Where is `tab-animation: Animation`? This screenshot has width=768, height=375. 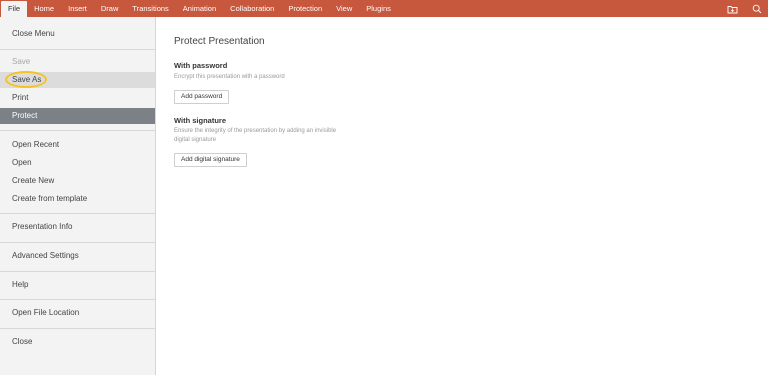 tab-animation: Animation is located at coordinates (199, 8).